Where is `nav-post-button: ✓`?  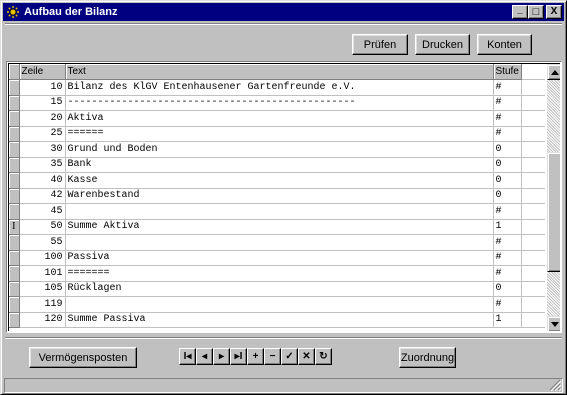 nav-post-button: ✓ is located at coordinates (289, 356).